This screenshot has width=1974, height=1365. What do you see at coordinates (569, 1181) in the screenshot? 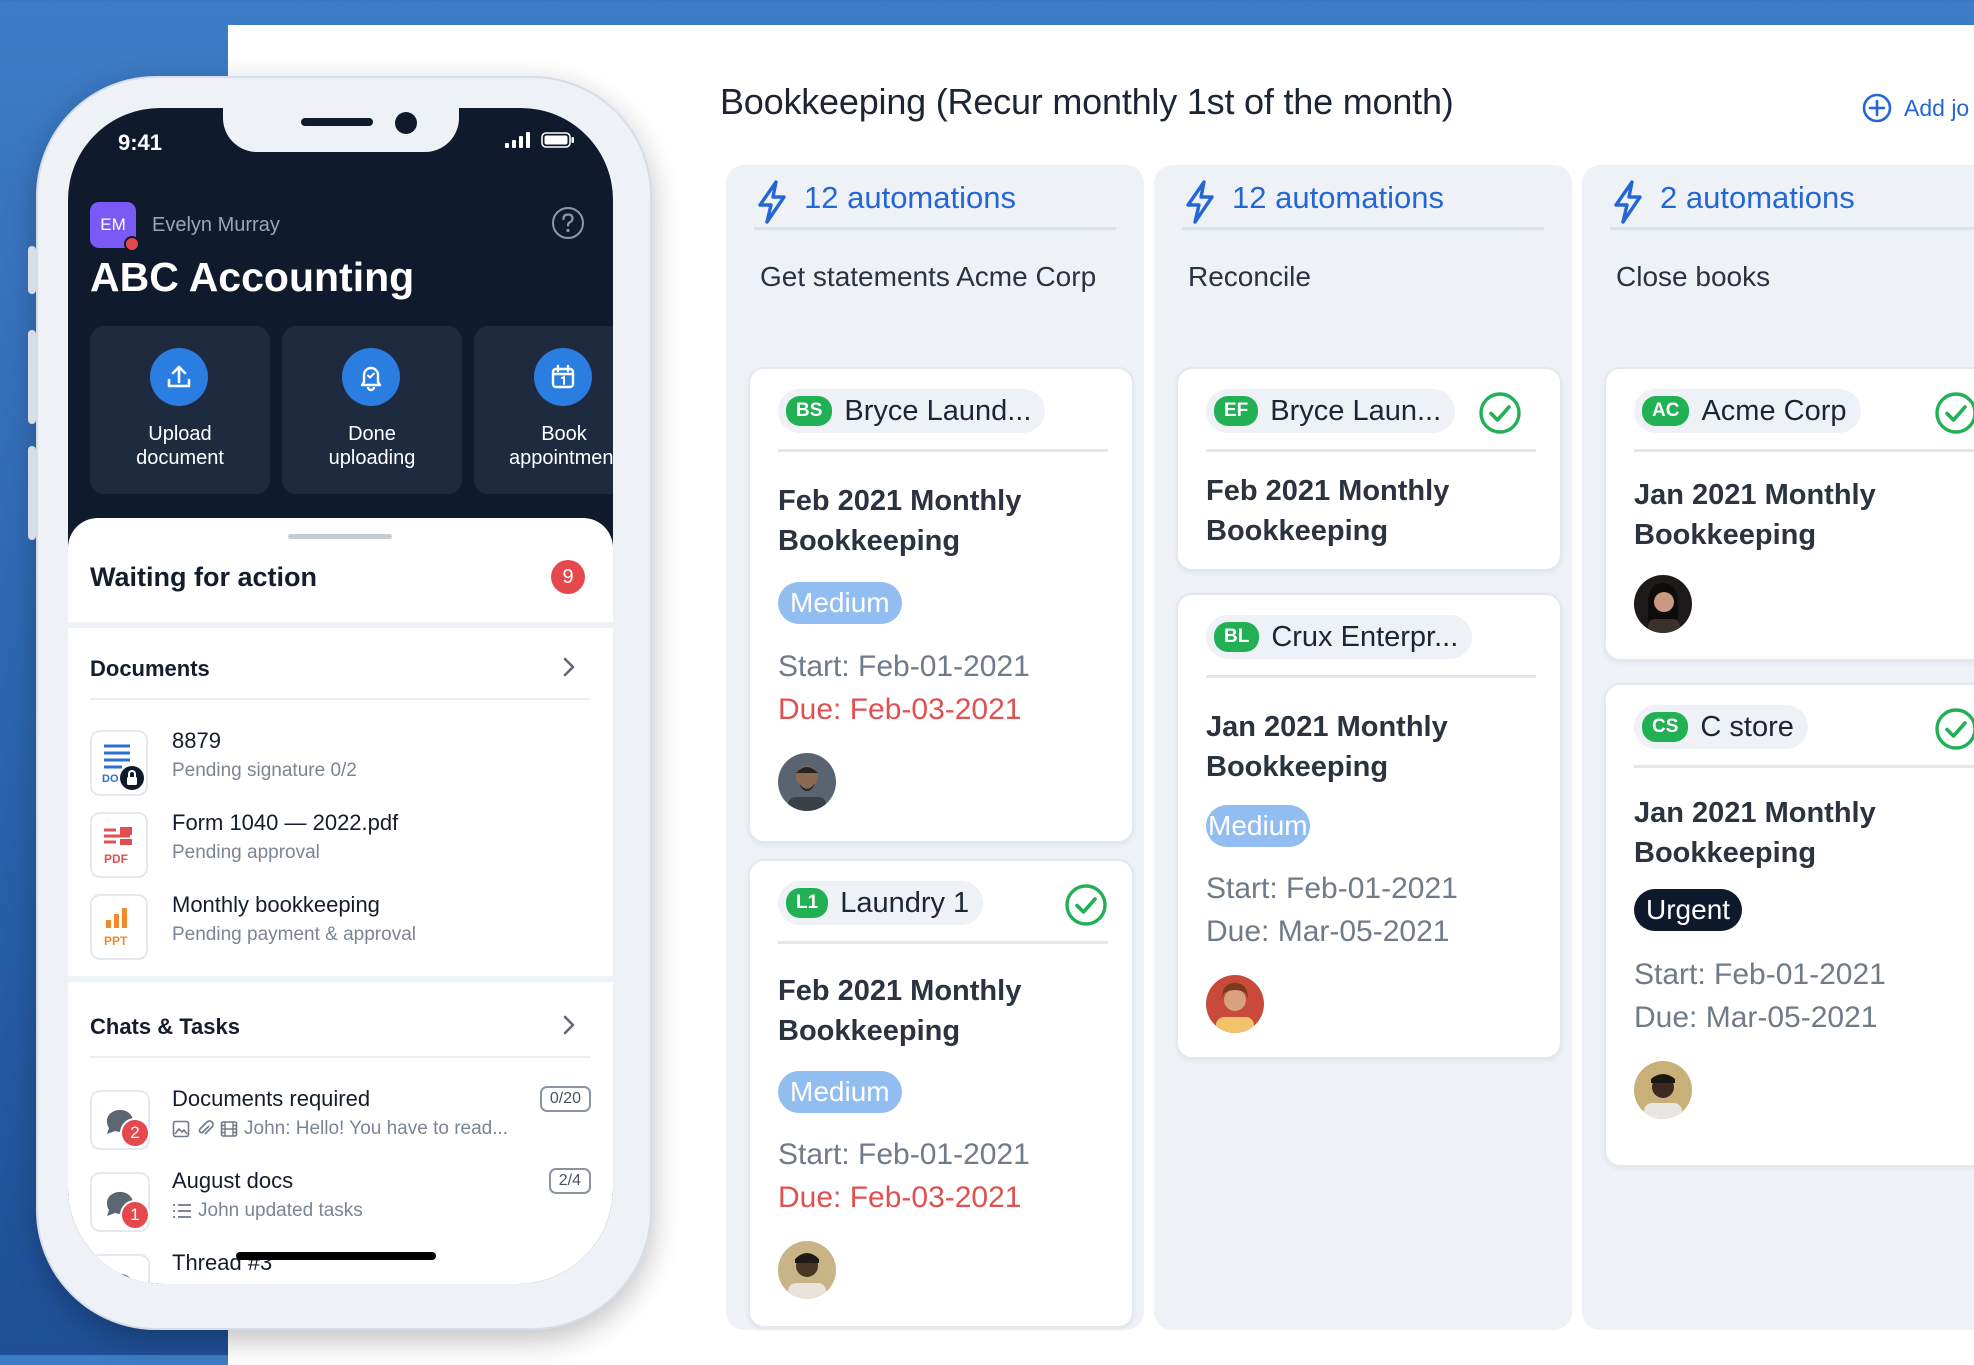
I see `task-count: 2/4` at bounding box center [569, 1181].